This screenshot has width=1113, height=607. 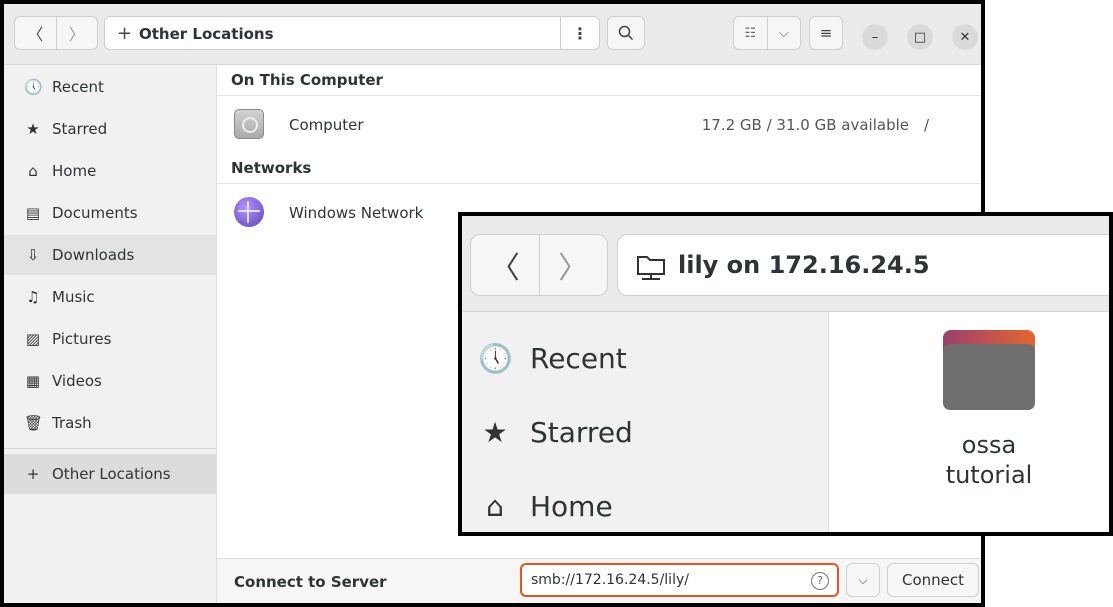 What do you see at coordinates (989, 370) in the screenshot?
I see `folder-icon` at bounding box center [989, 370].